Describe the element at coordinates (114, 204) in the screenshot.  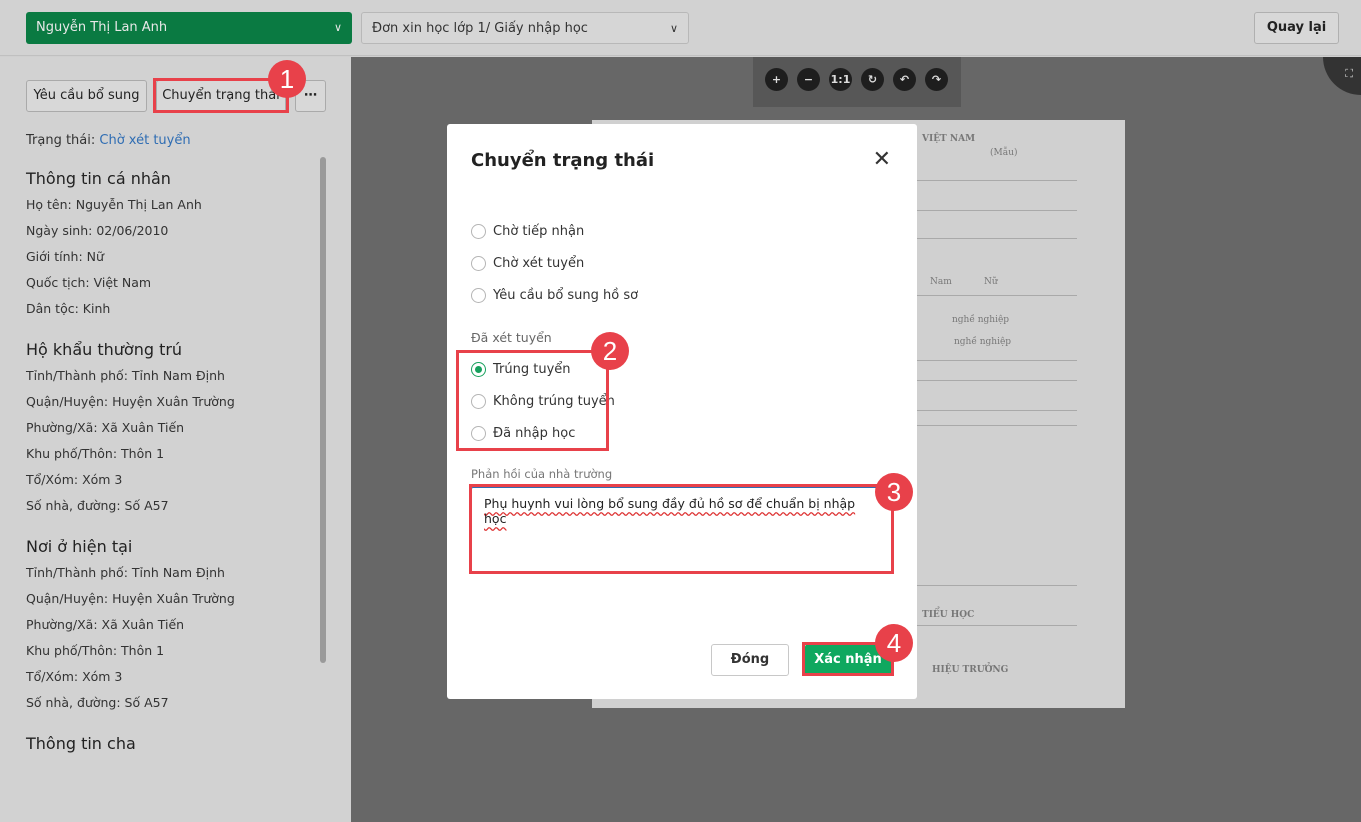
I see `info-row: Họ tên: Nguyễn Thị Lan Anh` at that location.